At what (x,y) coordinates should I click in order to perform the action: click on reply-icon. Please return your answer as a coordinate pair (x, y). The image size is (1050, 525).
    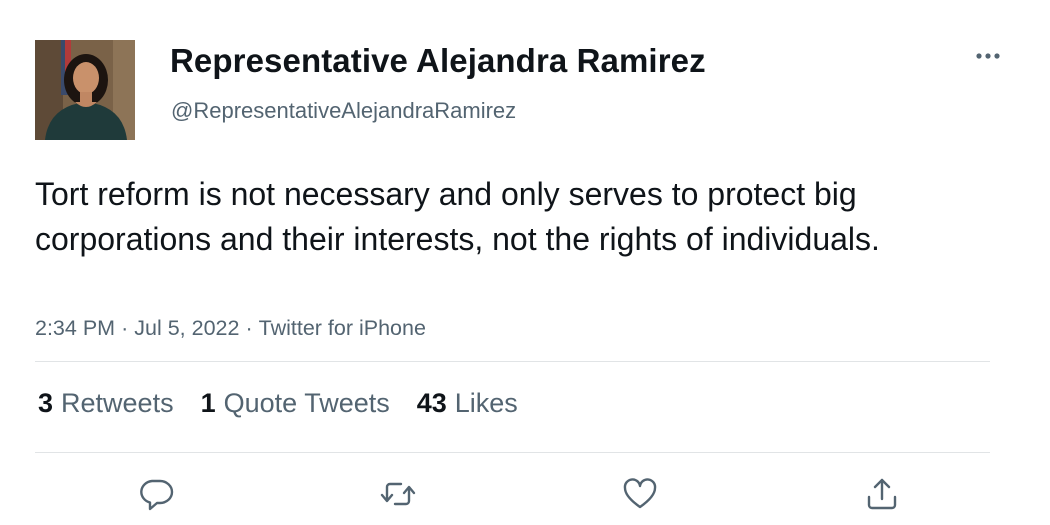
    Looking at the image, I should click on (157, 495).